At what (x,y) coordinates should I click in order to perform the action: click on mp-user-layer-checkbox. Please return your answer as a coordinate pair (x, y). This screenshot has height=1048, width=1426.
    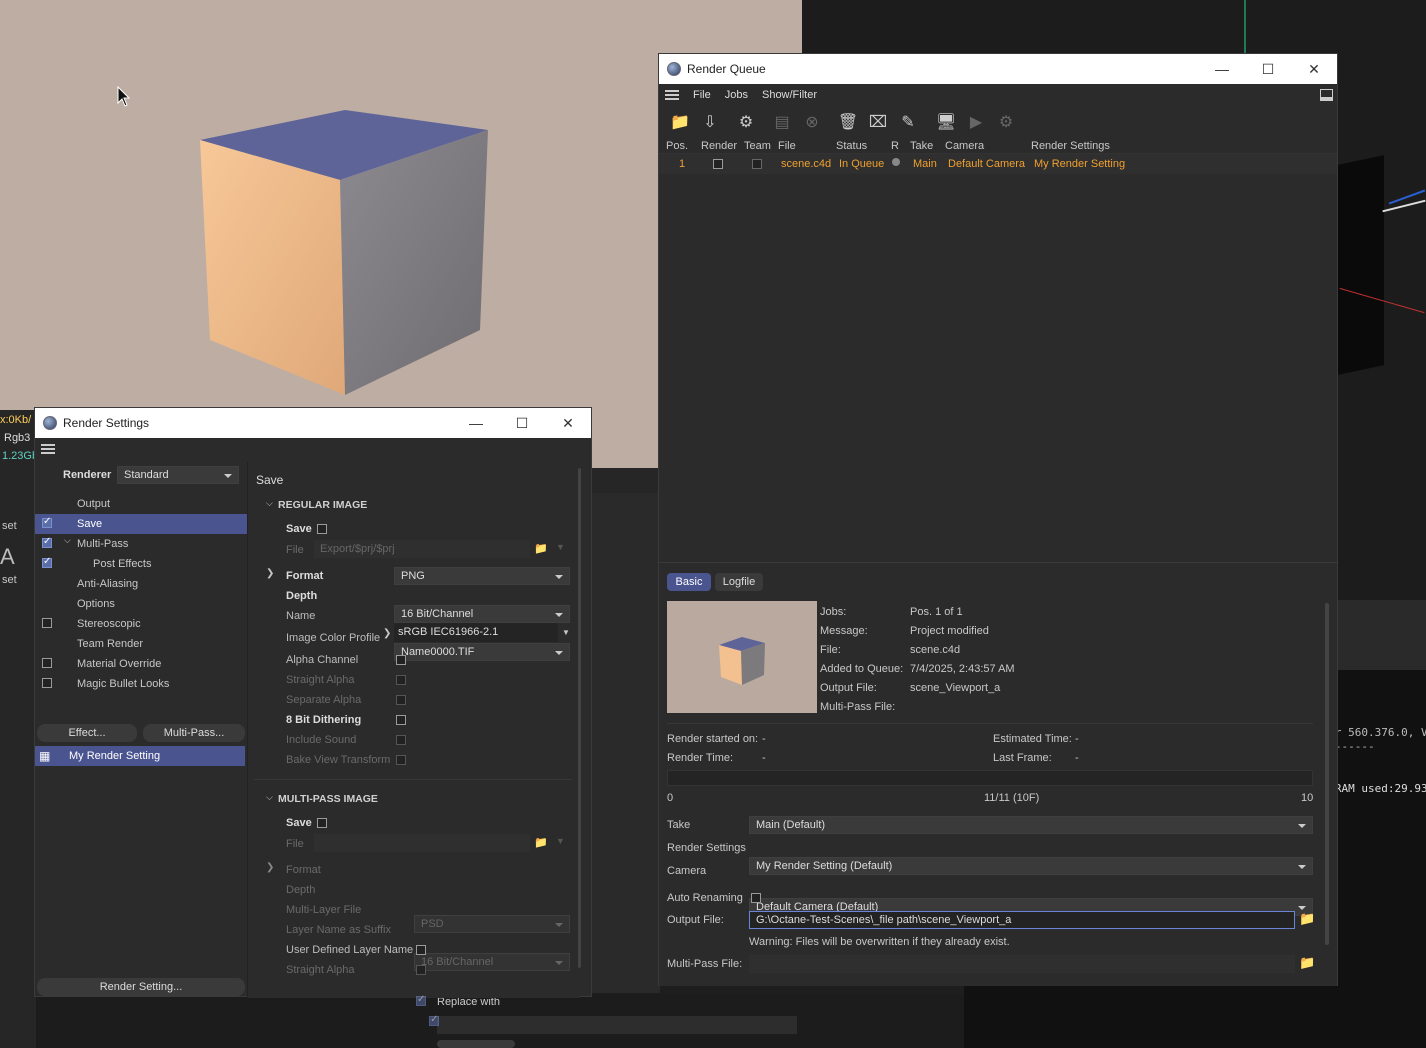
    Looking at the image, I should click on (421, 950).